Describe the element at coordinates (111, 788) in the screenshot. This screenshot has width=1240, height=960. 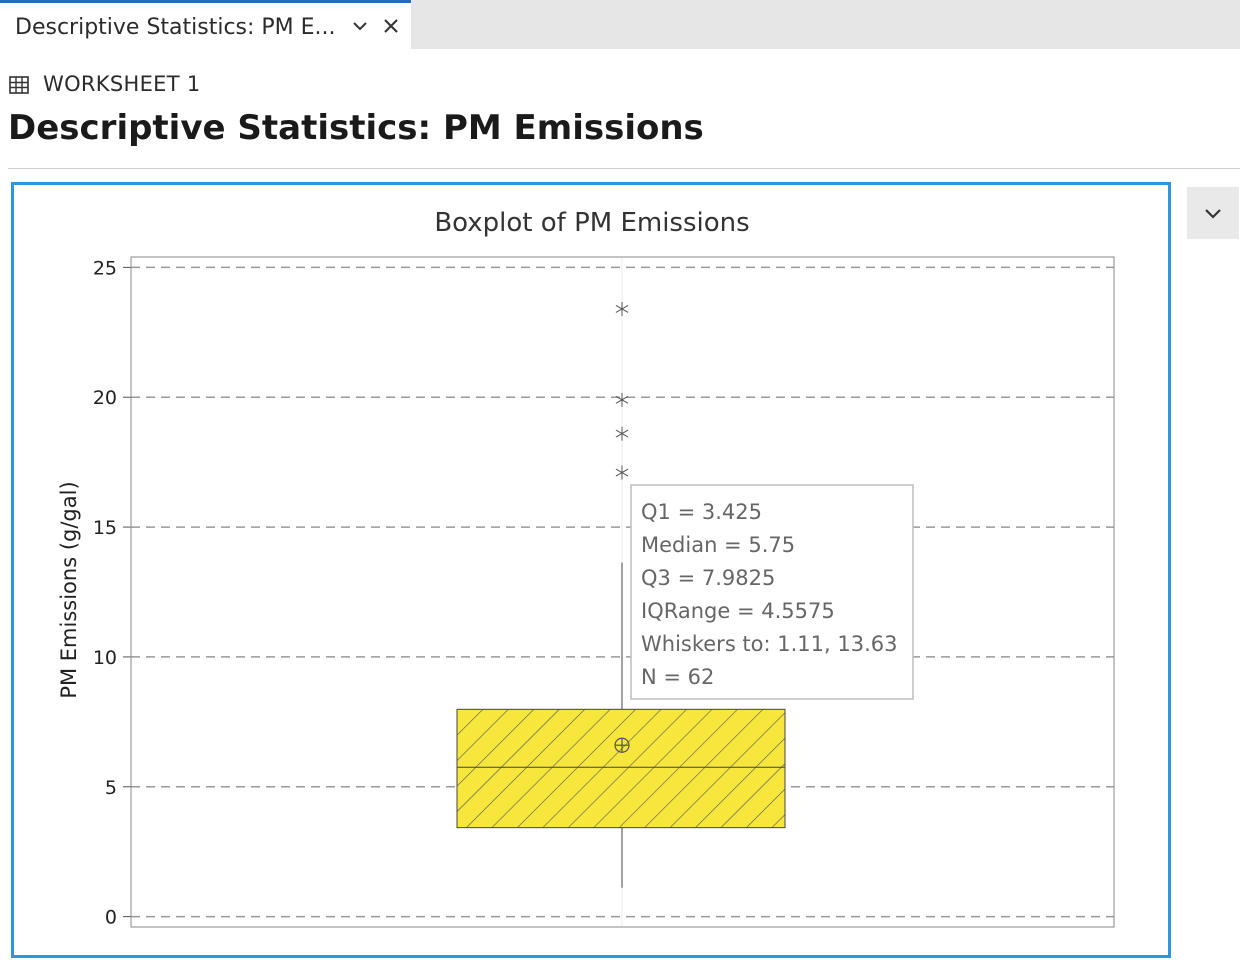
I see `y-tick-label: 5` at that location.